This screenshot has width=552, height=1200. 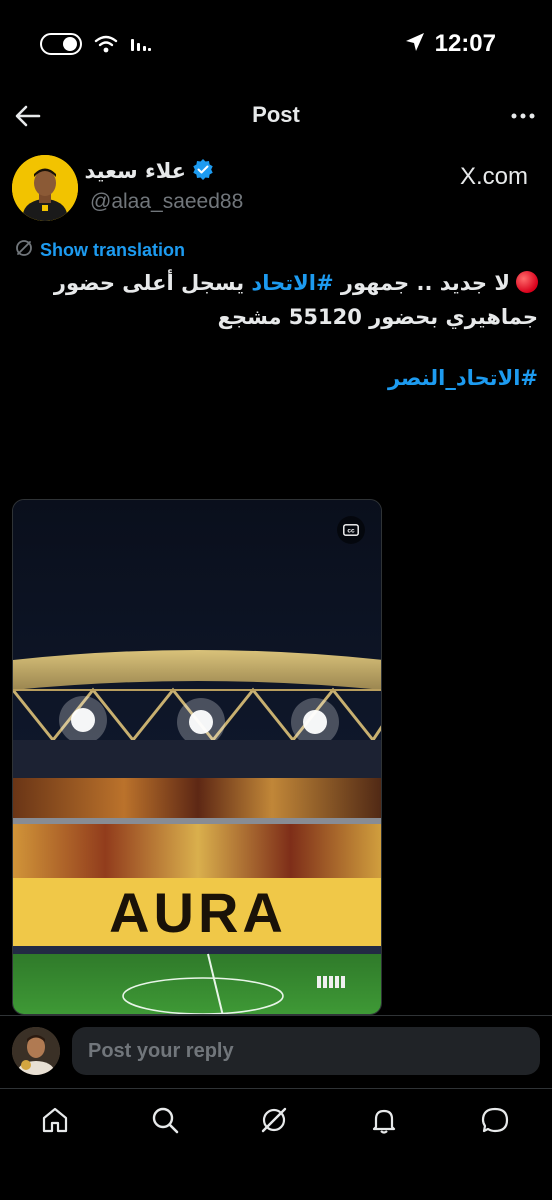 I want to click on verified-badge-icon, so click(x=203, y=171).